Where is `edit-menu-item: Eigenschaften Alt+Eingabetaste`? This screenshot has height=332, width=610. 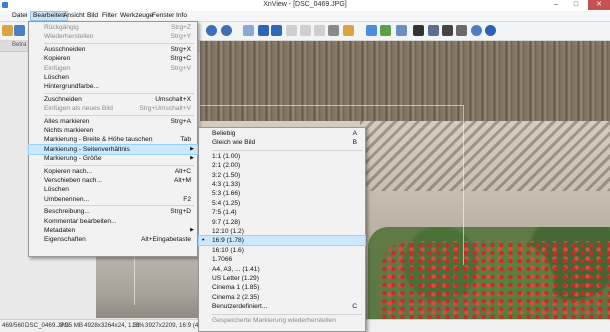
edit-menu-item: Eigenschaften Alt+Eingabetaste is located at coordinates (113, 239).